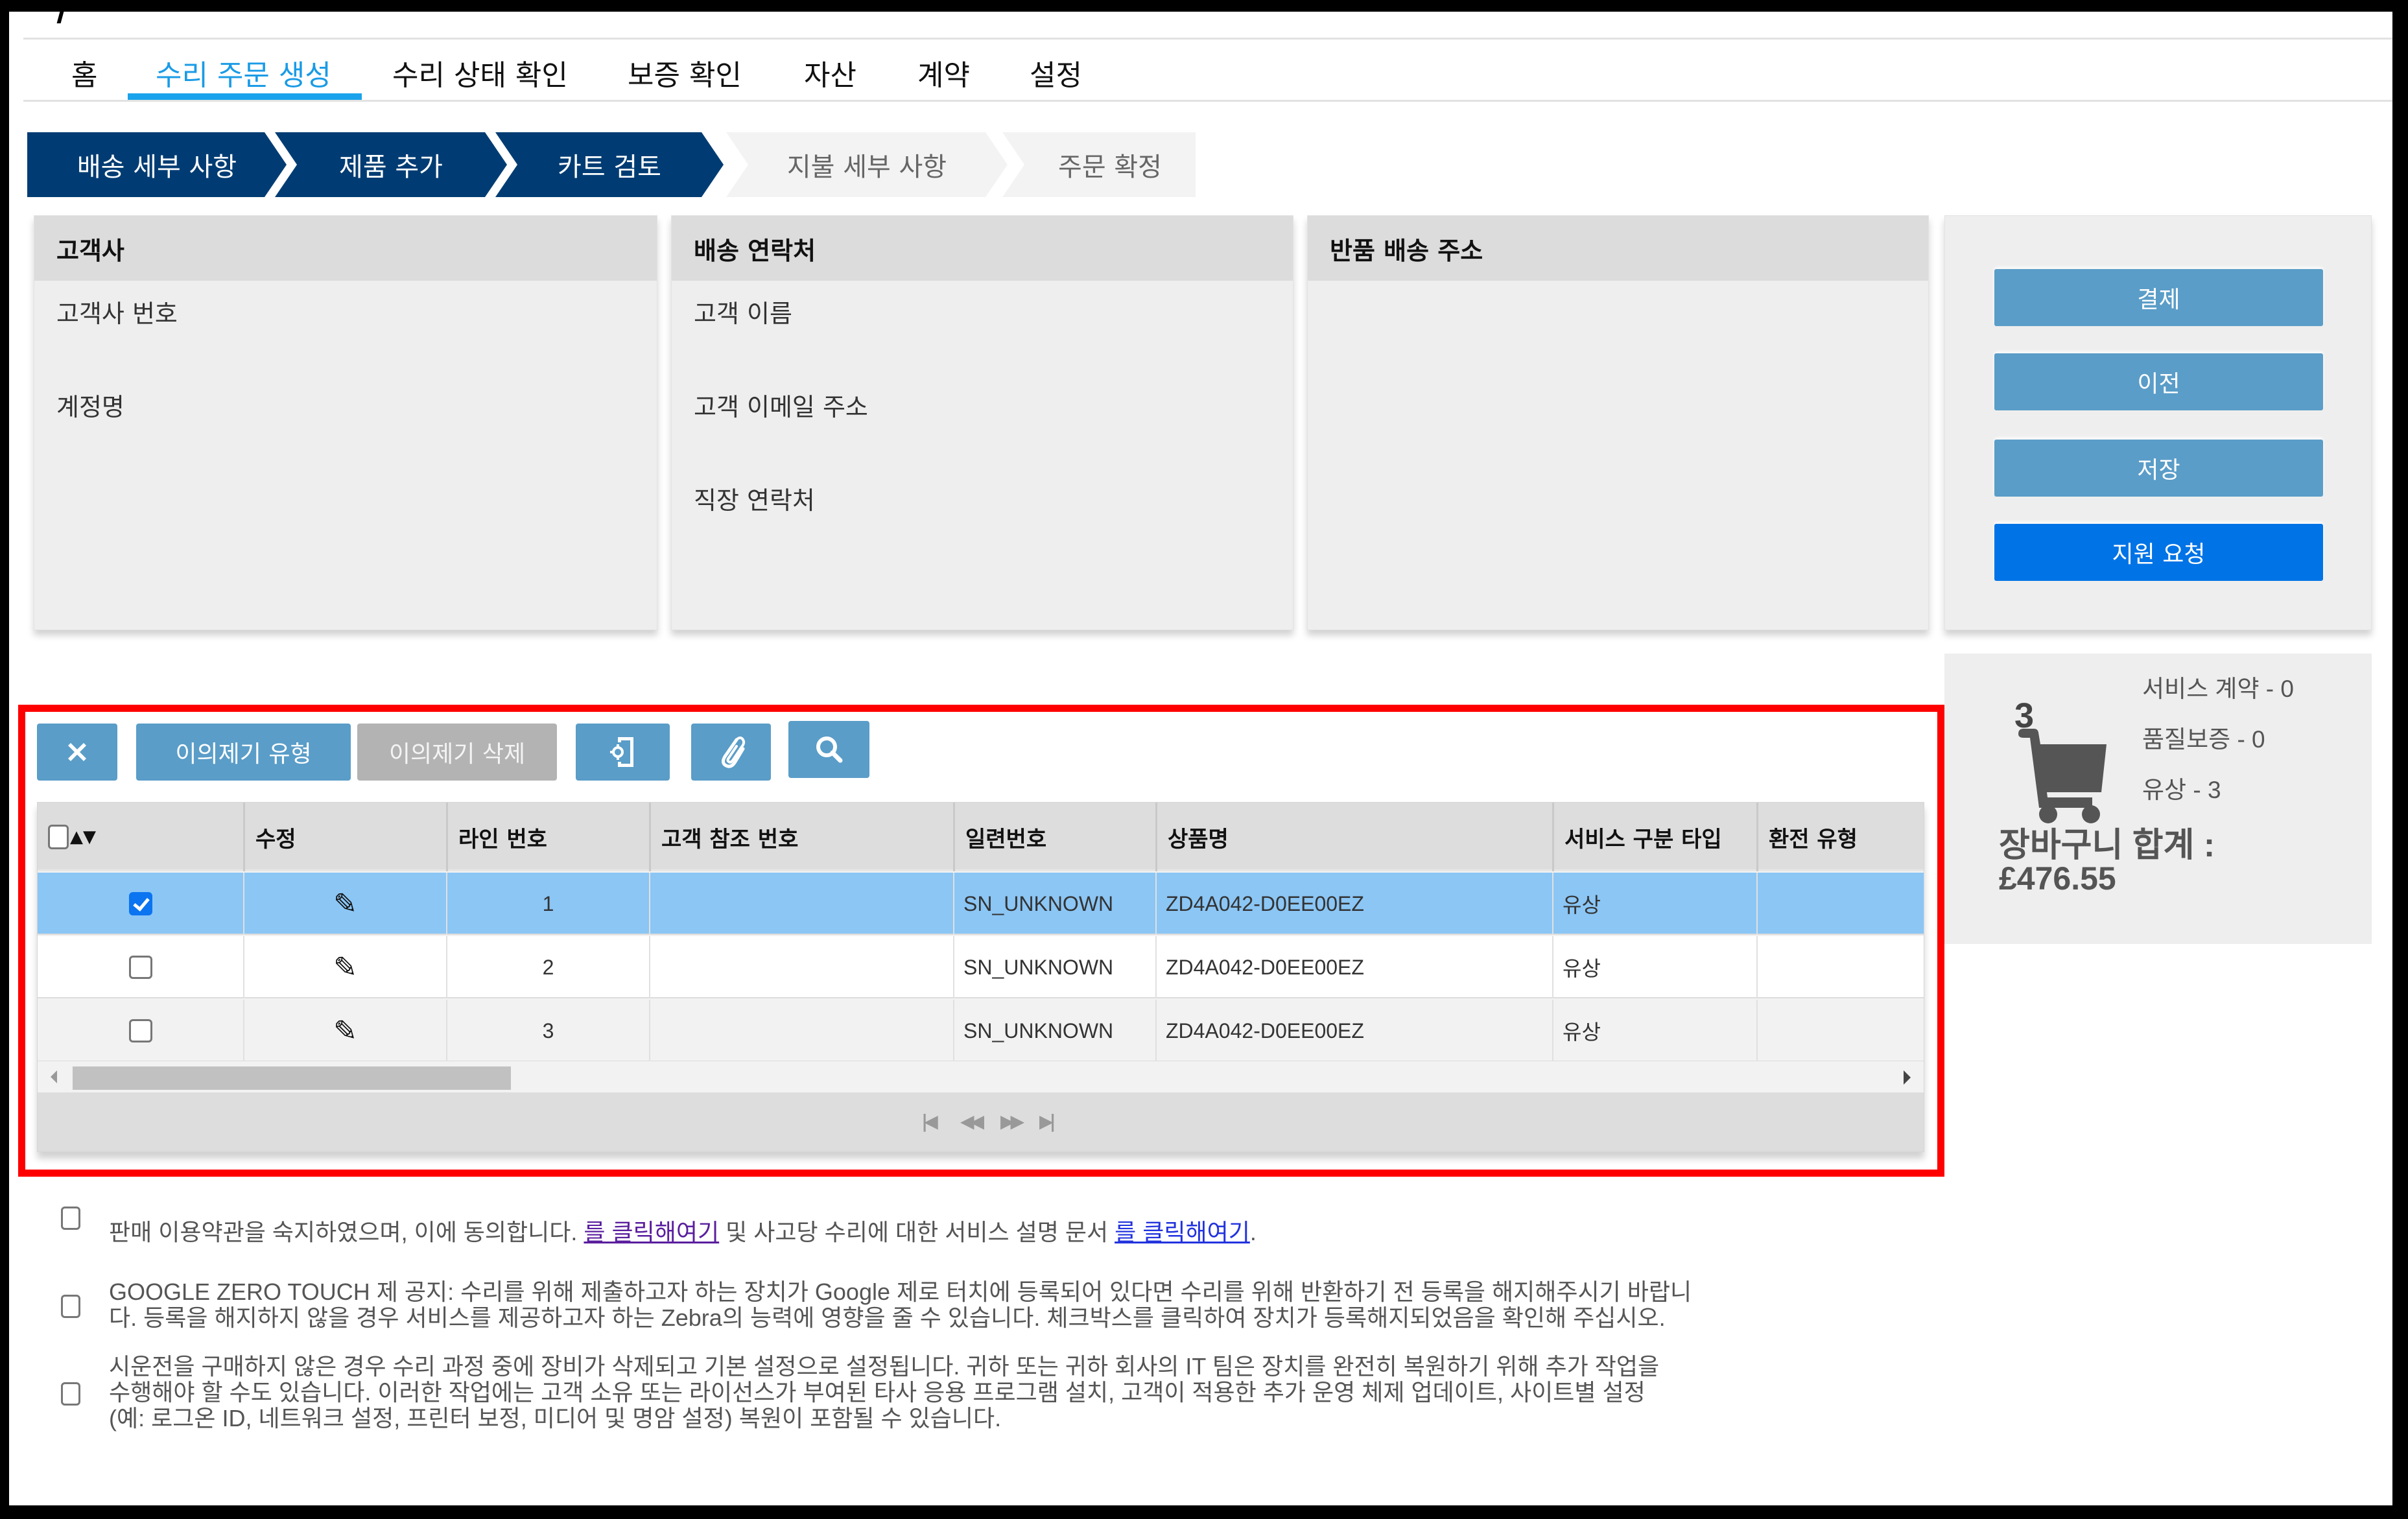  I want to click on sort-icon: ▲▼, so click(83, 837).